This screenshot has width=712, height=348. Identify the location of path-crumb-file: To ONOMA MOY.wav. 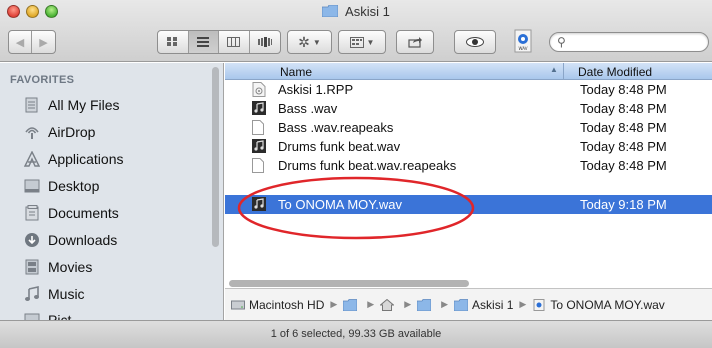
(598, 304).